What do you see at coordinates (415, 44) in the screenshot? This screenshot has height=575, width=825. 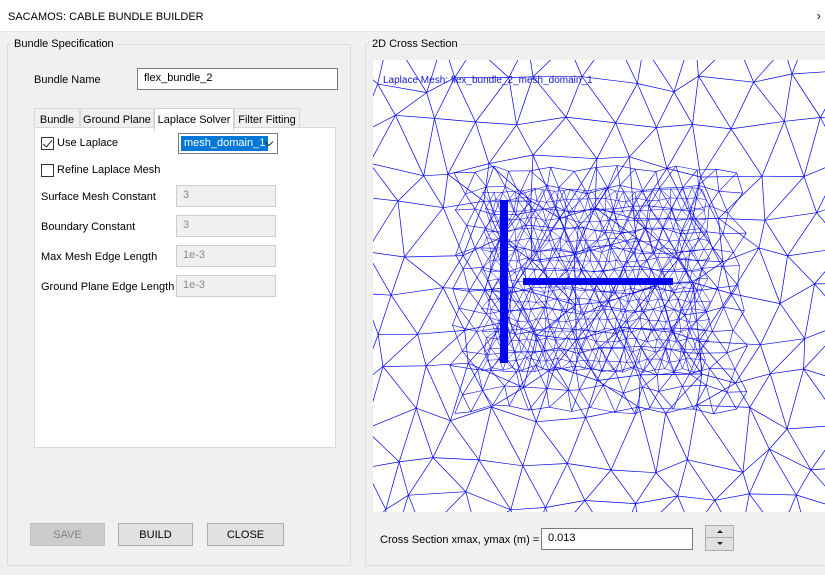 I see `cross-section-title: 2D Cross Section` at bounding box center [415, 44].